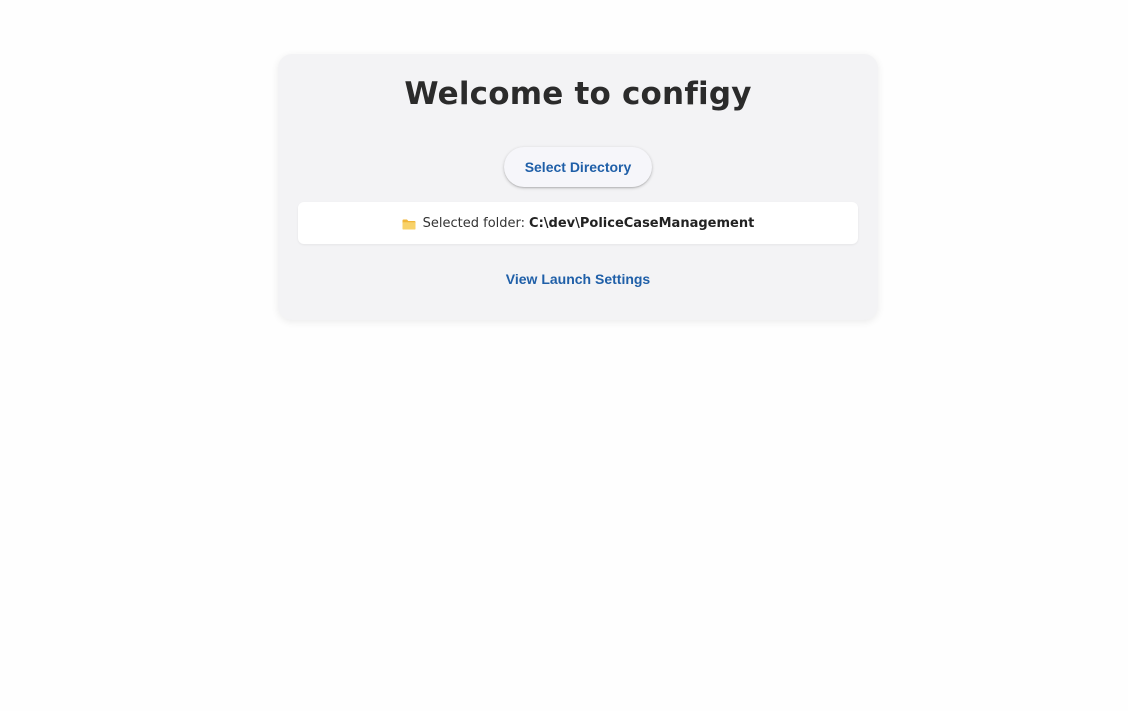 The height and width of the screenshot is (711, 1128). Describe the element at coordinates (474, 223) in the screenshot. I see `selected-folder-label: Selected folder:` at that location.